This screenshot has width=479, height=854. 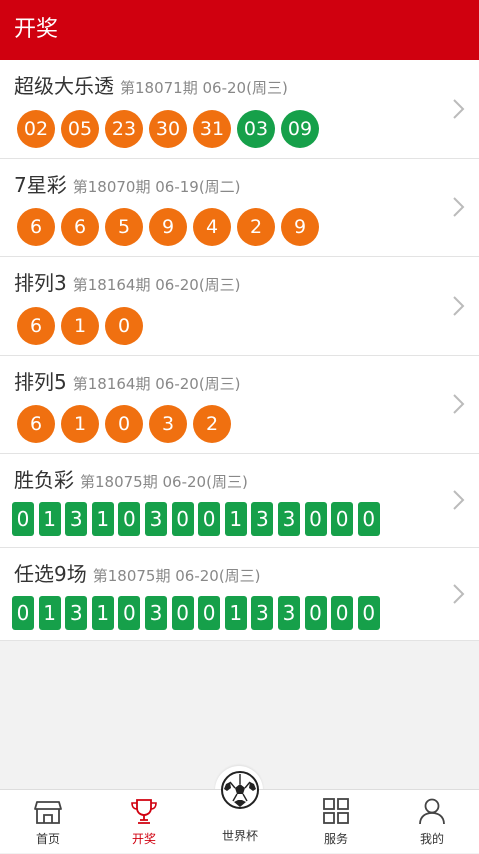 What do you see at coordinates (256, 129) in the screenshot?
I see `number-ball: 03` at bounding box center [256, 129].